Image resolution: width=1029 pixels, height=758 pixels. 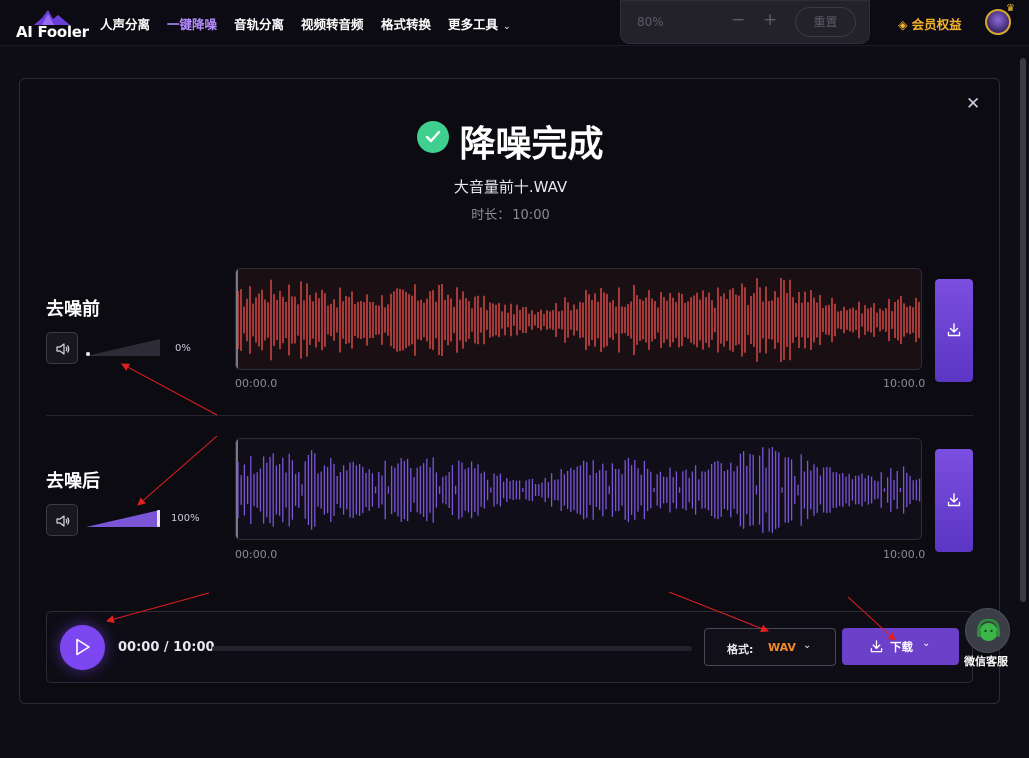 I want to click on time-end-before: 10:00.0, so click(x=904, y=383).